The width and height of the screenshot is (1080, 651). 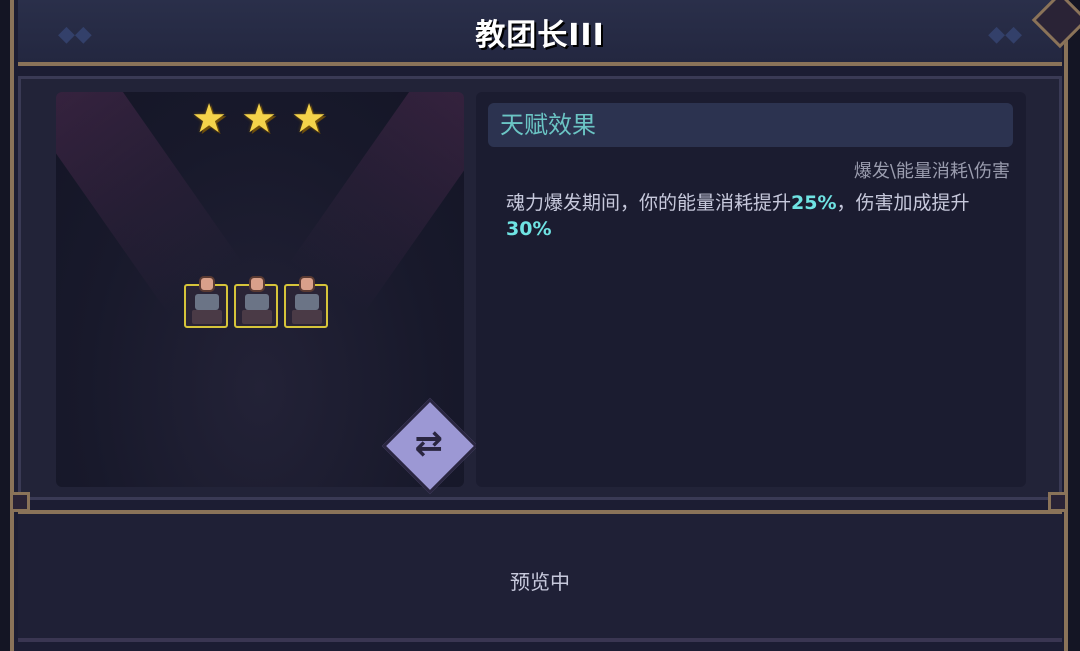 I want to click on talent-tags: 爆发\能量消耗\伤害, so click(x=931, y=171).